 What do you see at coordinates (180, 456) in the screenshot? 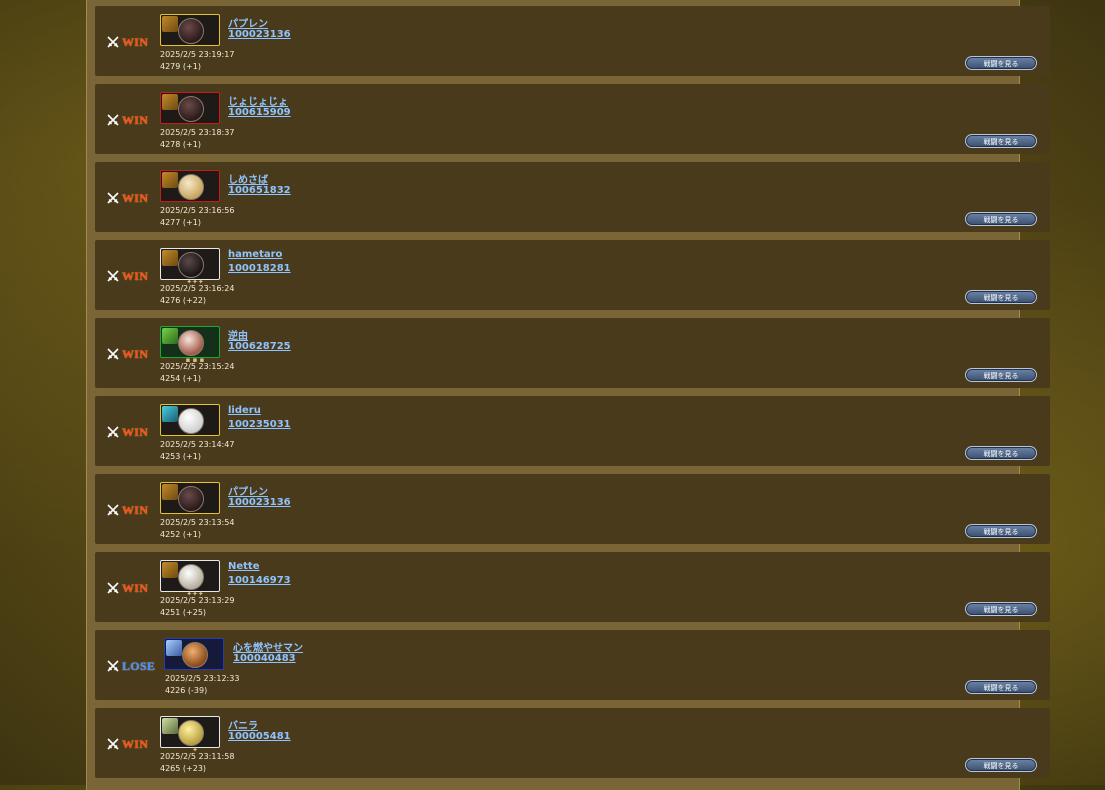
I see `rating-score: 4253 (+1)` at bounding box center [180, 456].